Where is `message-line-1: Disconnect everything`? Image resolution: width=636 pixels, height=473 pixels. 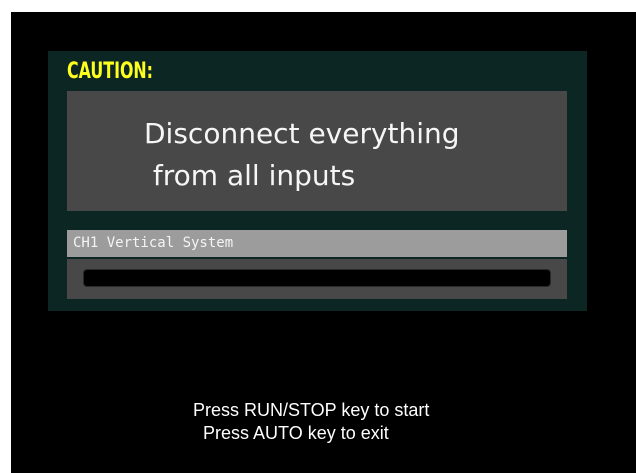 message-line-1: Disconnect everything is located at coordinates (302, 133).